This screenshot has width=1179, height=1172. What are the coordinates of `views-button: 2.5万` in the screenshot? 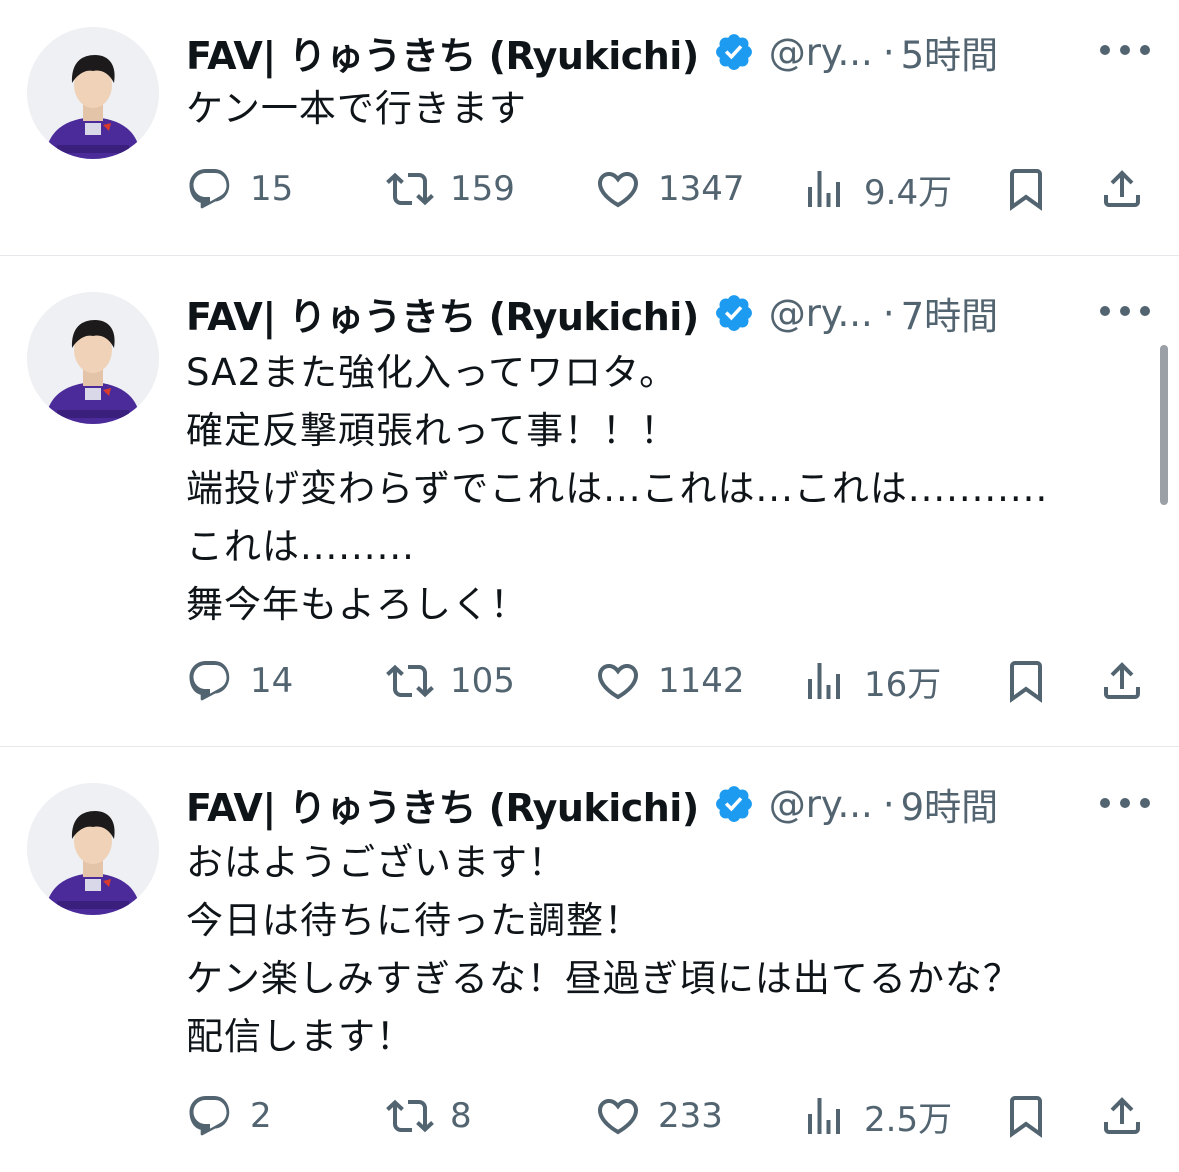 It's located at (876, 1116).